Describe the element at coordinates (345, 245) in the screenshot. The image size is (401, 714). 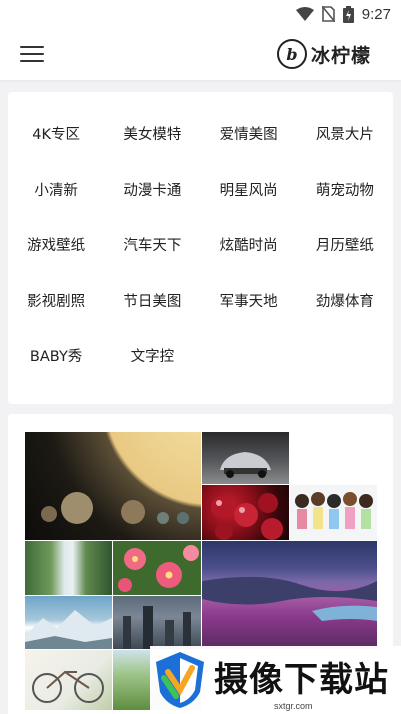
I see `category-item: 月历壁纸` at that location.